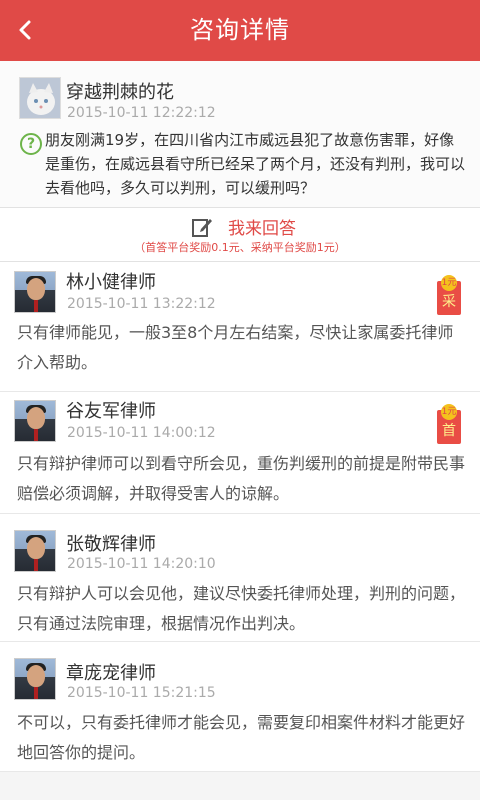  Describe the element at coordinates (31, 144) in the screenshot. I see `question-mark-icon: ?` at that location.